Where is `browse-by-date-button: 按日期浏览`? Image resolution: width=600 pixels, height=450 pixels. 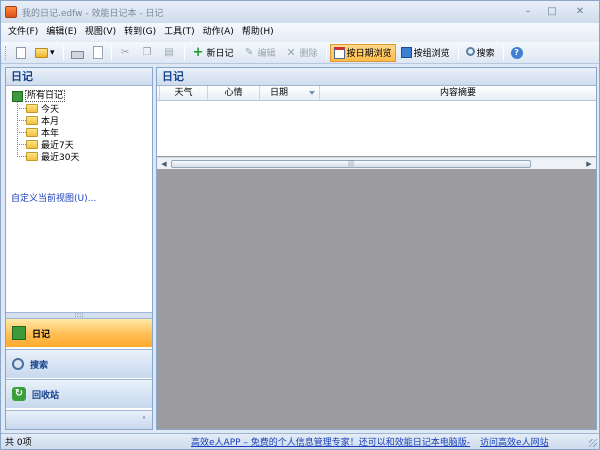
browse-by-date-button: 按日期浏览 is located at coordinates (362, 52).